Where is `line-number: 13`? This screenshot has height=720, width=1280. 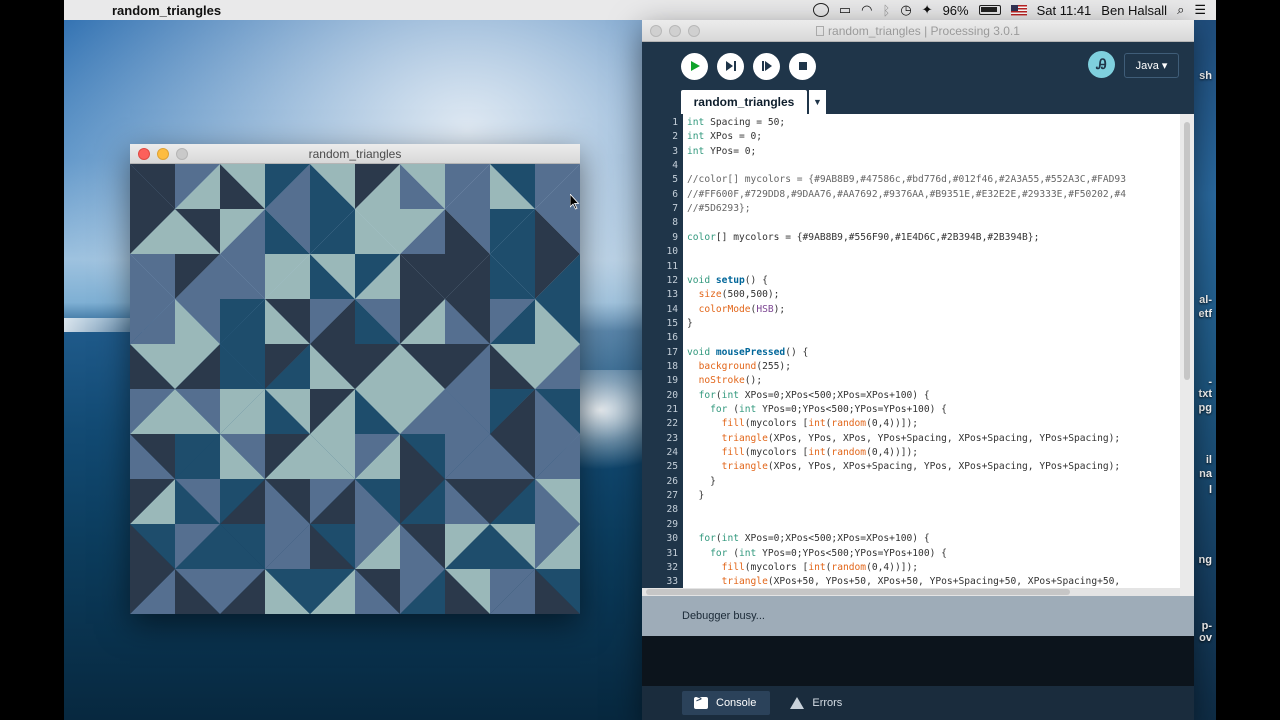
line-number: 13 is located at coordinates (672, 295).